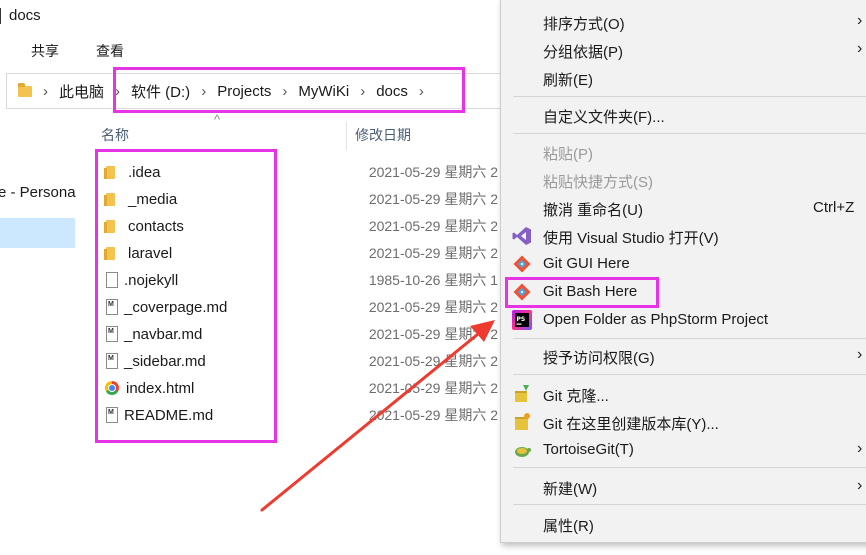  Describe the element at coordinates (584, 23) in the screenshot. I see `menu-item-sort-by: 排序方式(O)` at that location.